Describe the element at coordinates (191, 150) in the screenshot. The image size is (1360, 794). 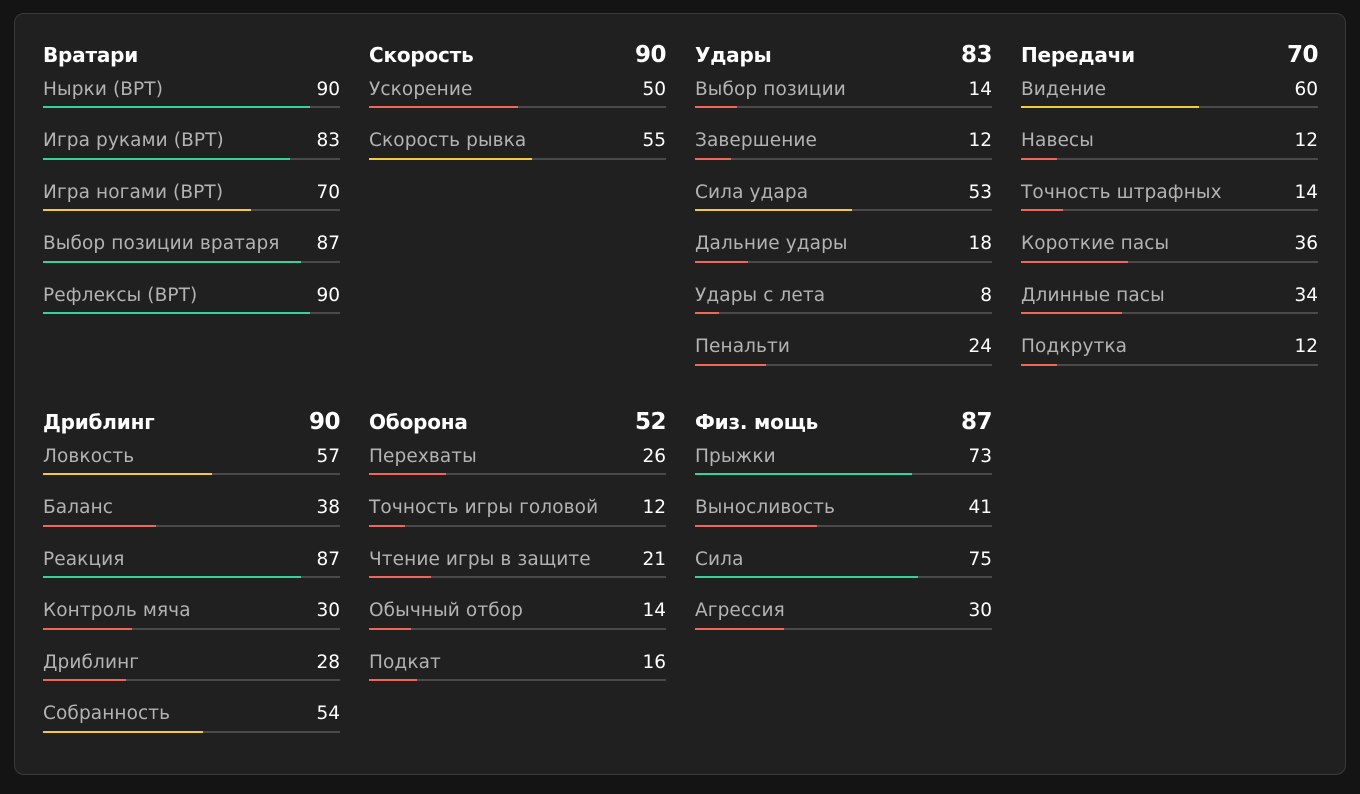
I see `stat-row: Игра руками (ВРТ) 83` at that location.